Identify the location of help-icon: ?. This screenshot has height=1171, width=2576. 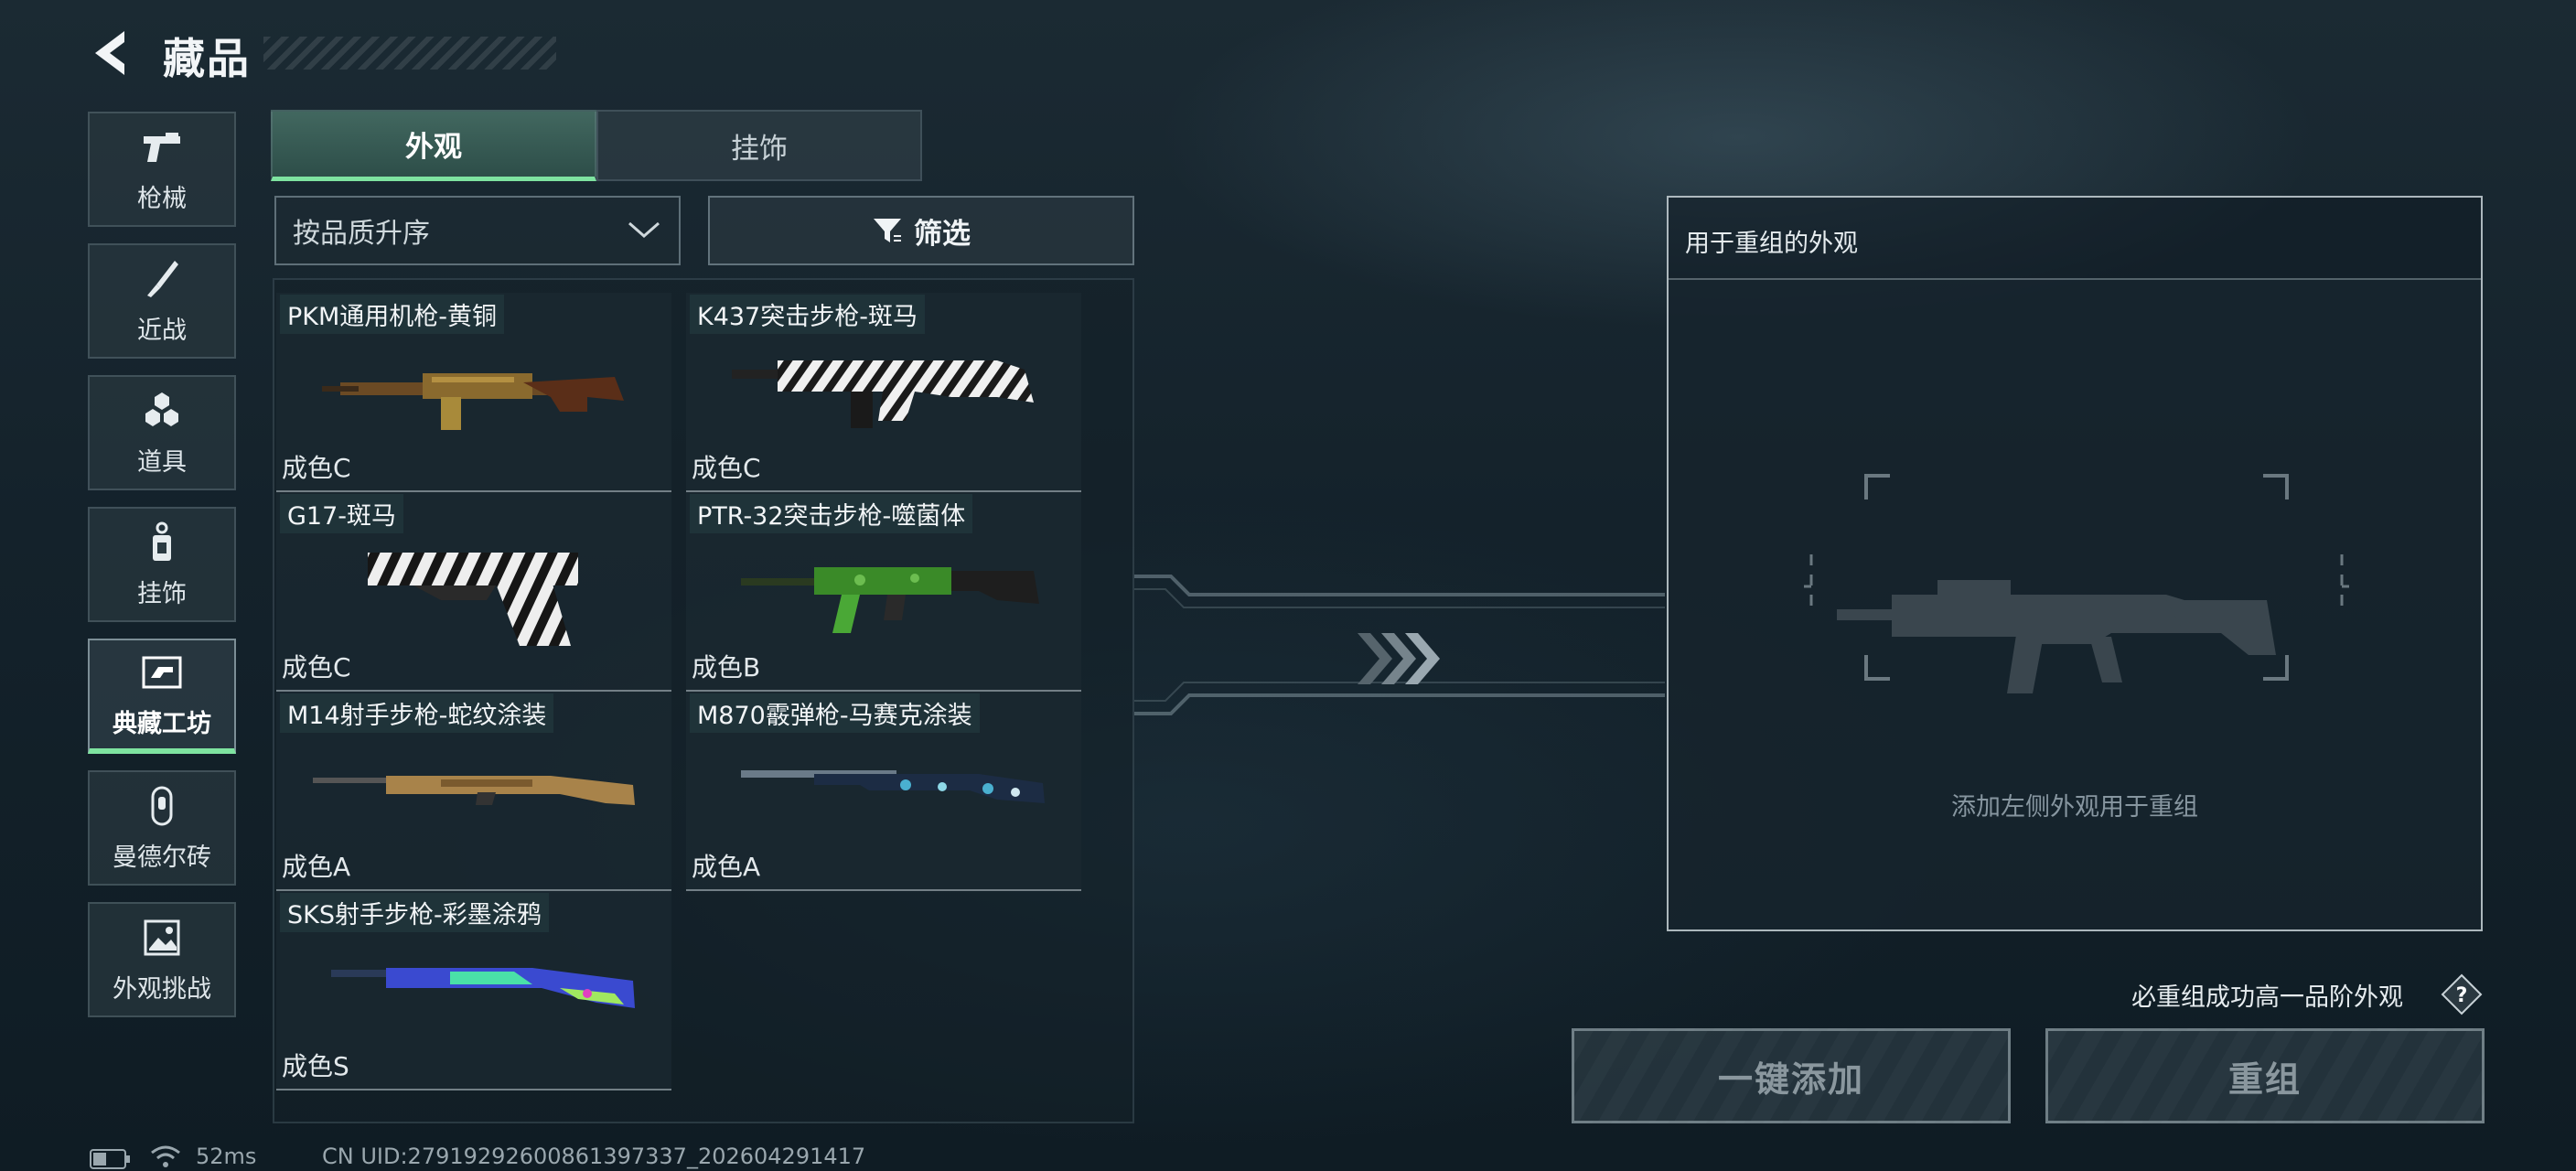
(2462, 994).